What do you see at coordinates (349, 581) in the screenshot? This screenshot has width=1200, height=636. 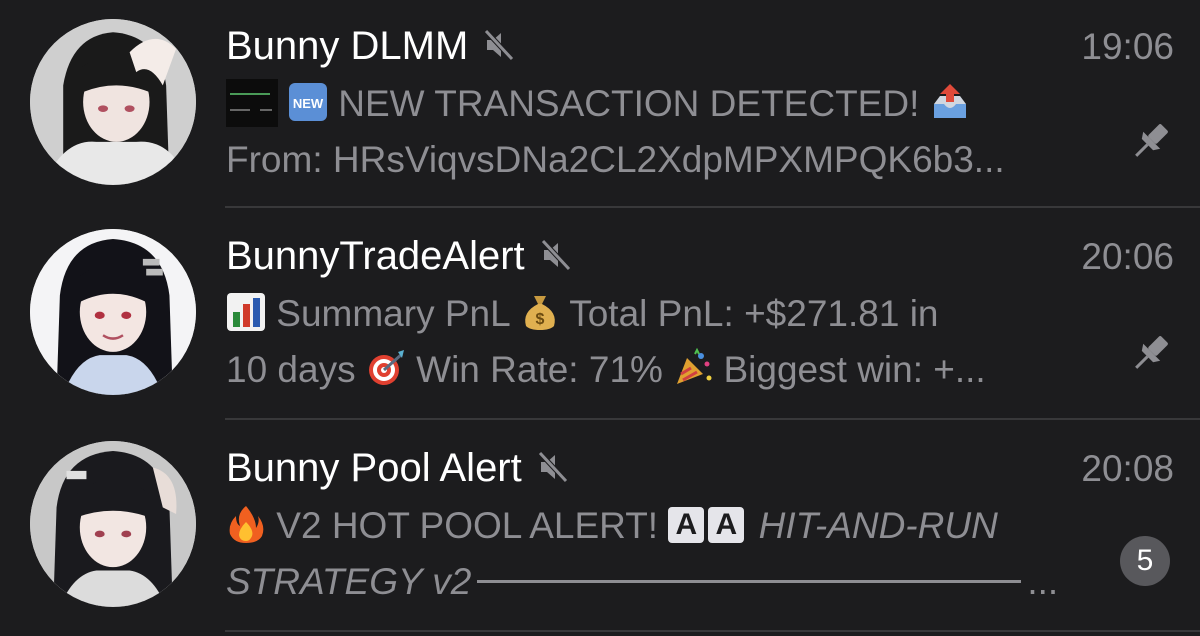 I see `preview-text-italic: STRATEGY v2` at bounding box center [349, 581].